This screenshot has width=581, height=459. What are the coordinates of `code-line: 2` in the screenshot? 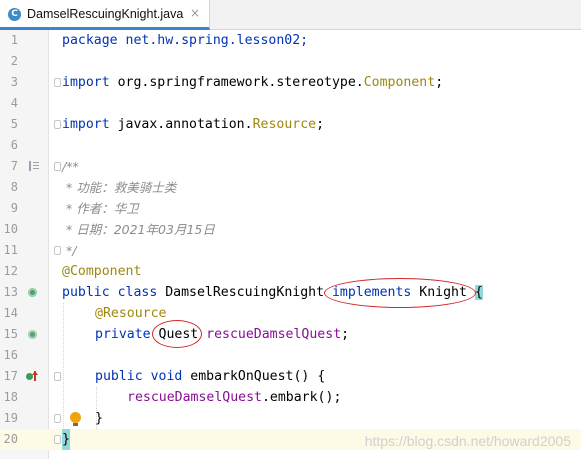 It's located at (290, 61).